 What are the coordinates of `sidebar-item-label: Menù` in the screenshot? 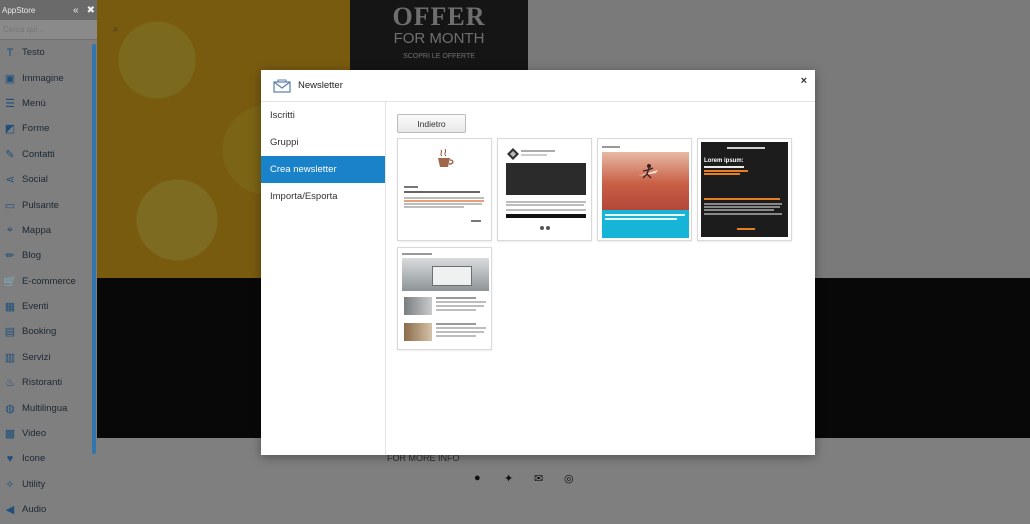 It's located at (34, 103).